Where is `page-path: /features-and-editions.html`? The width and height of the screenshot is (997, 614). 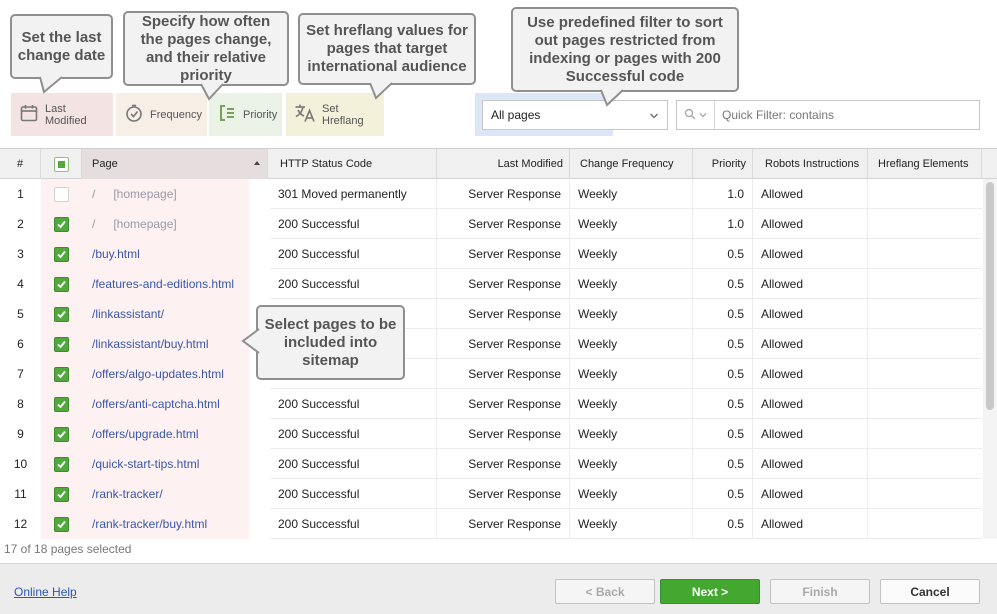
page-path: /features-and-editions.html is located at coordinates (163, 284).